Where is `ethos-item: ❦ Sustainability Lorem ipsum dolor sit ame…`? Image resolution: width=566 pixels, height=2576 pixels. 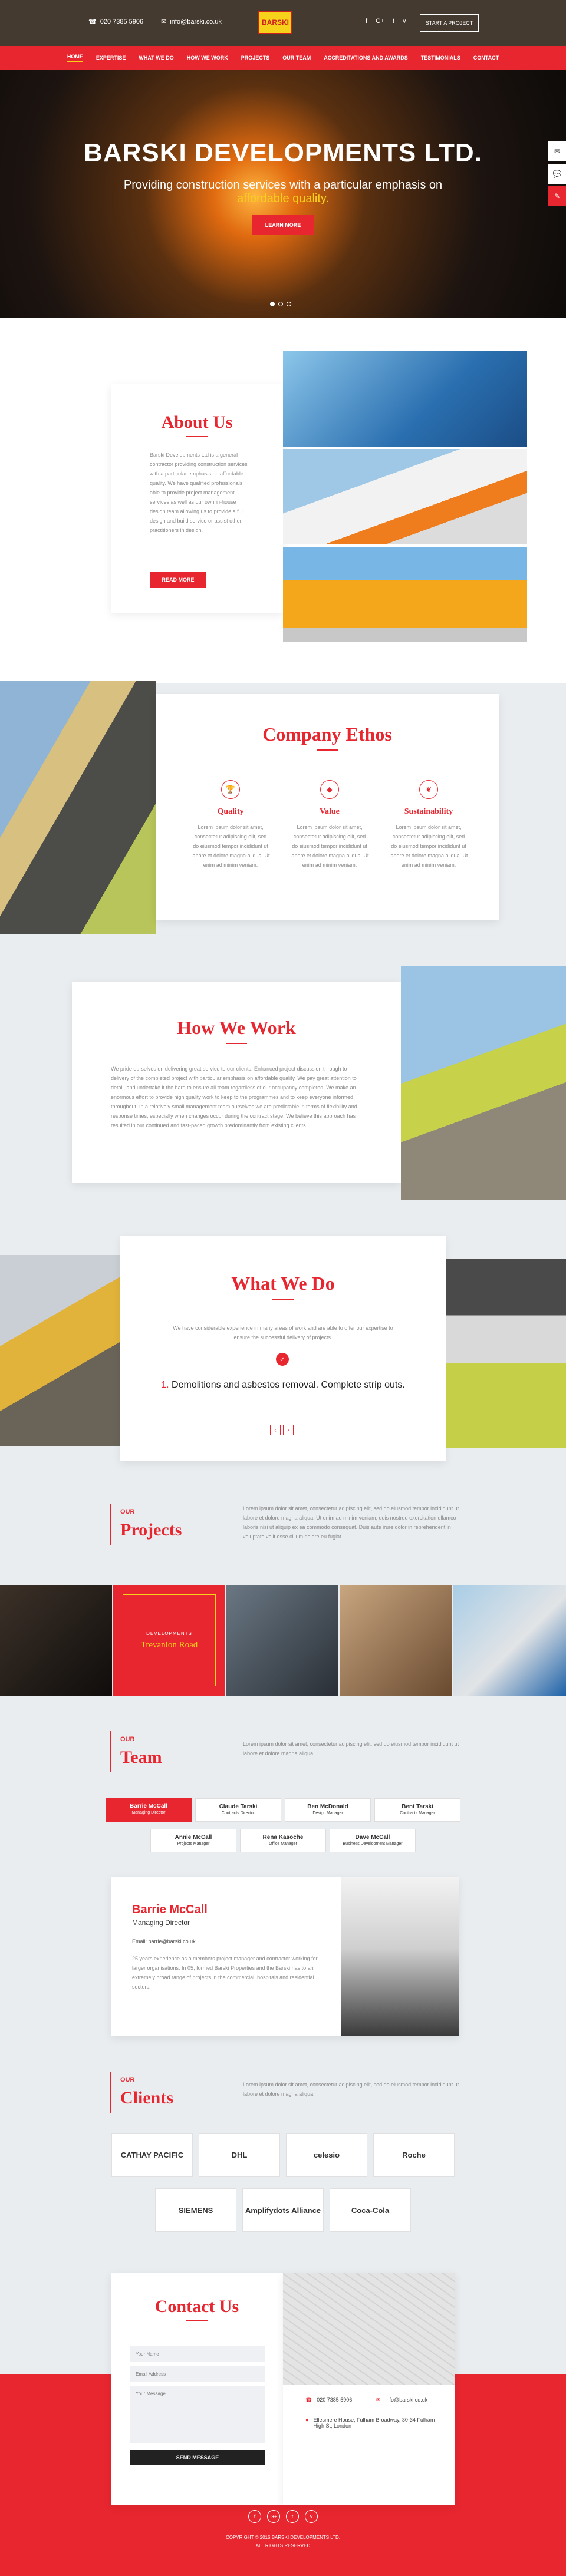 ethos-item: ❦ Sustainability Lorem ipsum dolor sit ame… is located at coordinates (429, 825).